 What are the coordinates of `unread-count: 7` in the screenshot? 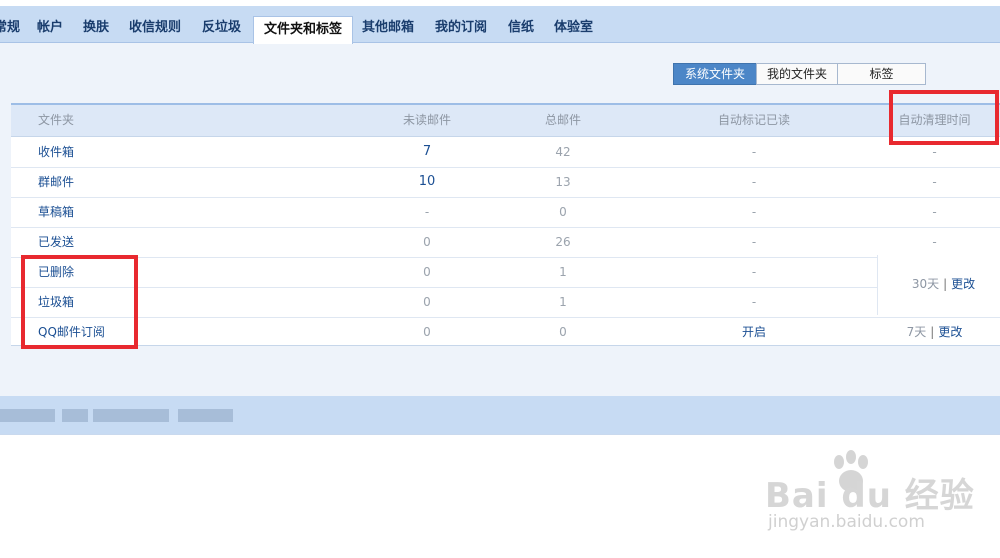 It's located at (427, 152).